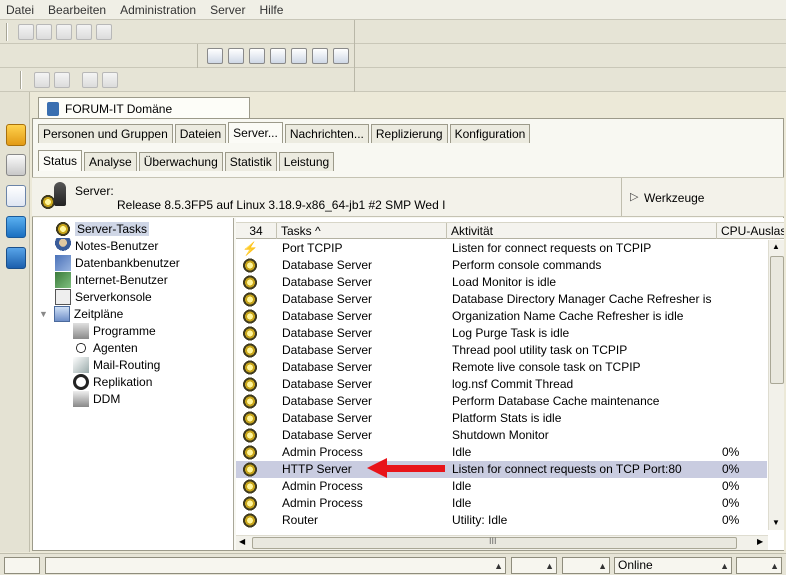  I want to click on location-box: ▲, so click(586, 565).